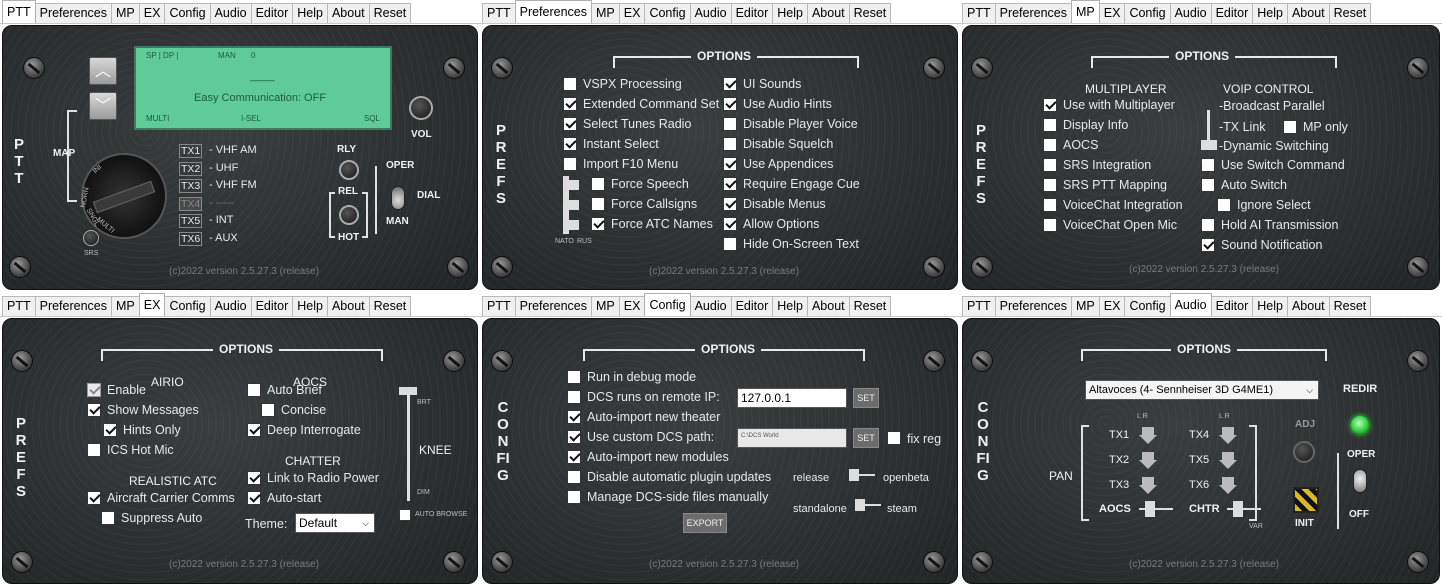  Describe the element at coordinates (730, 244) in the screenshot. I see `hide-on-screen-text-checkbox` at that location.